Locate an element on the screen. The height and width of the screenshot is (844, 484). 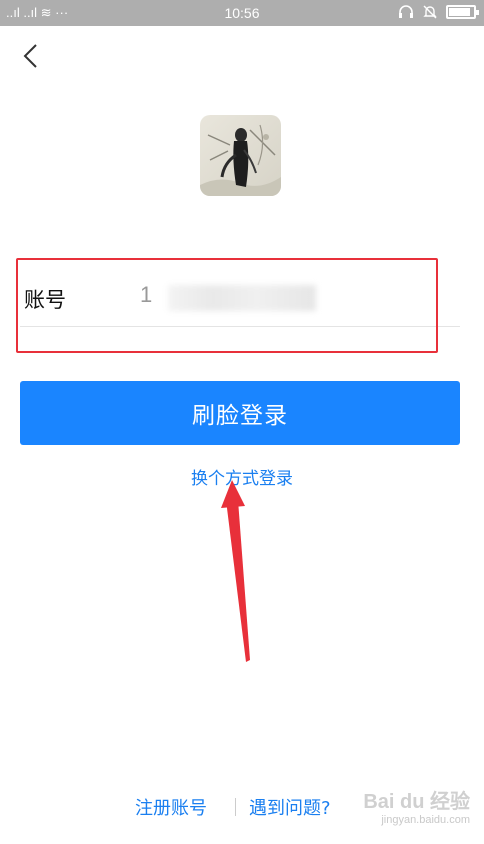
battery-icon is located at coordinates (462, 12).